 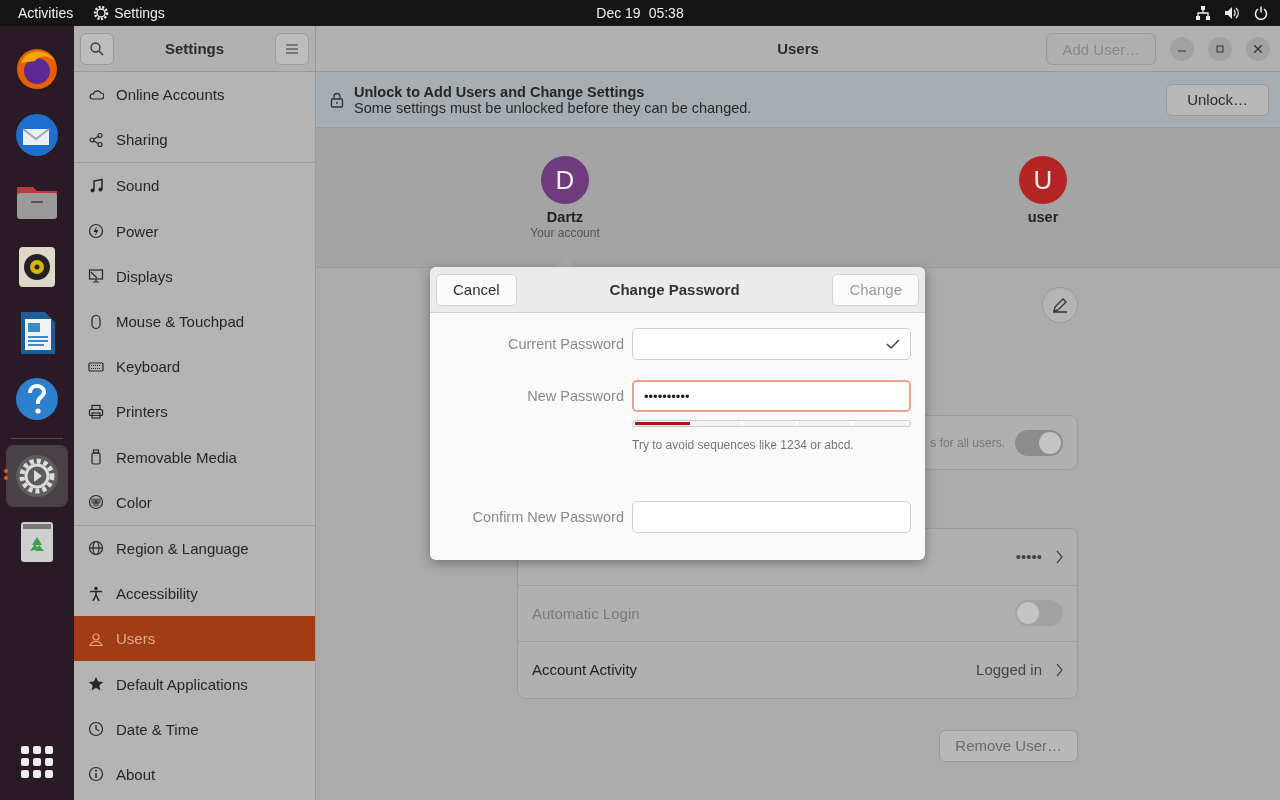 I want to click on maximize-button, so click(x=1220, y=49).